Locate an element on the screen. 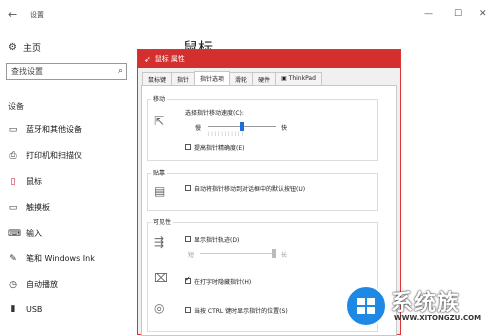  pointer-location-icon: ◎ is located at coordinates (159, 308).